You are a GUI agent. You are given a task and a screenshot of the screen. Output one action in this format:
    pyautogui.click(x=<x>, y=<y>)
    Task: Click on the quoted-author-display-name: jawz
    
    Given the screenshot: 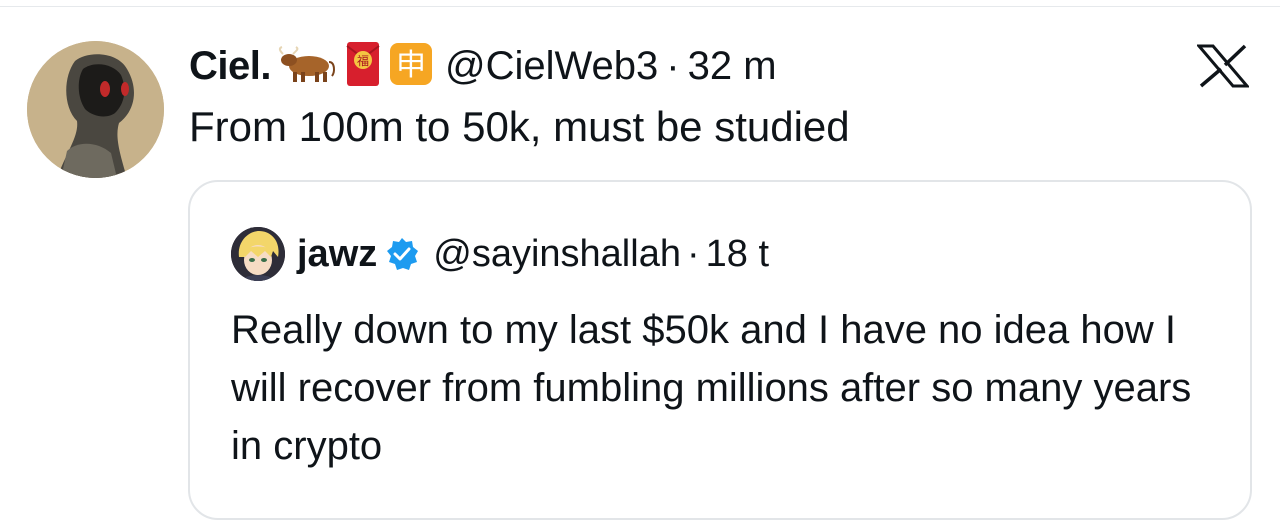 What is the action you would take?
    pyautogui.click(x=337, y=254)
    